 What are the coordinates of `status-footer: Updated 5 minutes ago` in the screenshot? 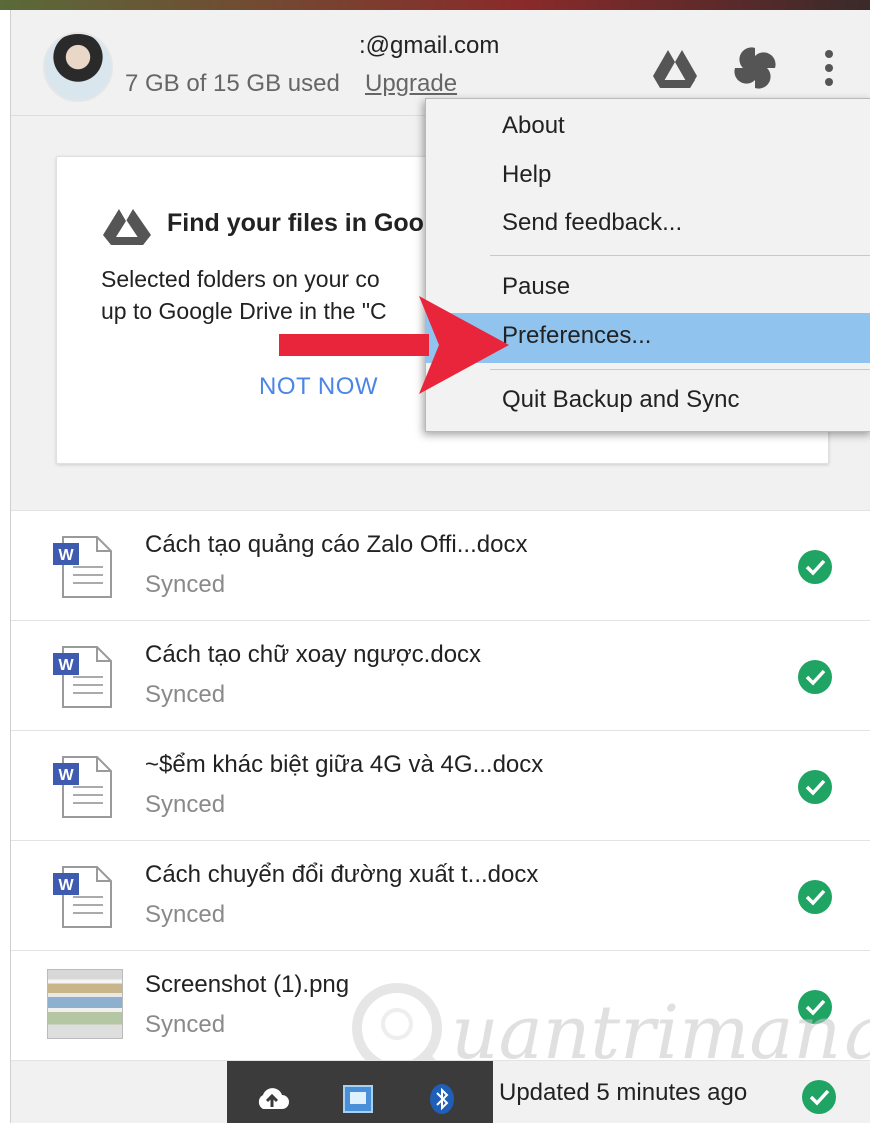 It's located at (440, 1091).